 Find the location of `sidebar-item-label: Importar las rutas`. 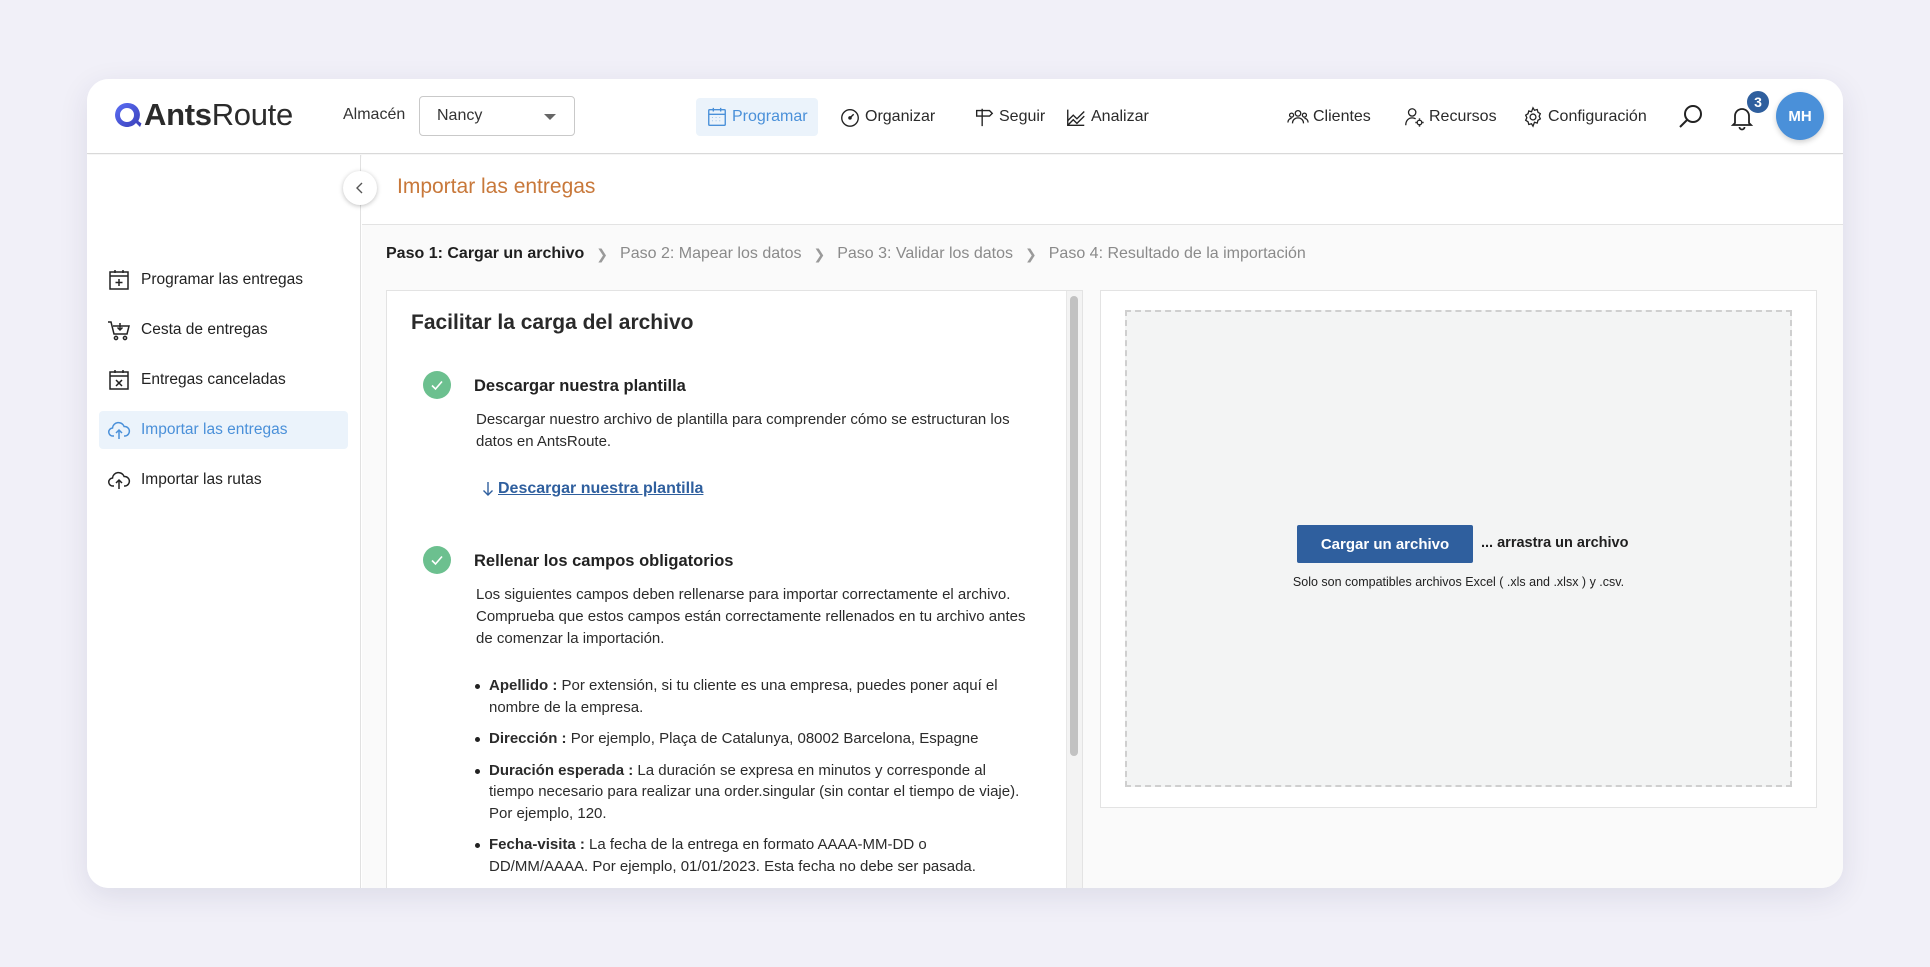

sidebar-item-label: Importar las rutas is located at coordinates (201, 479).